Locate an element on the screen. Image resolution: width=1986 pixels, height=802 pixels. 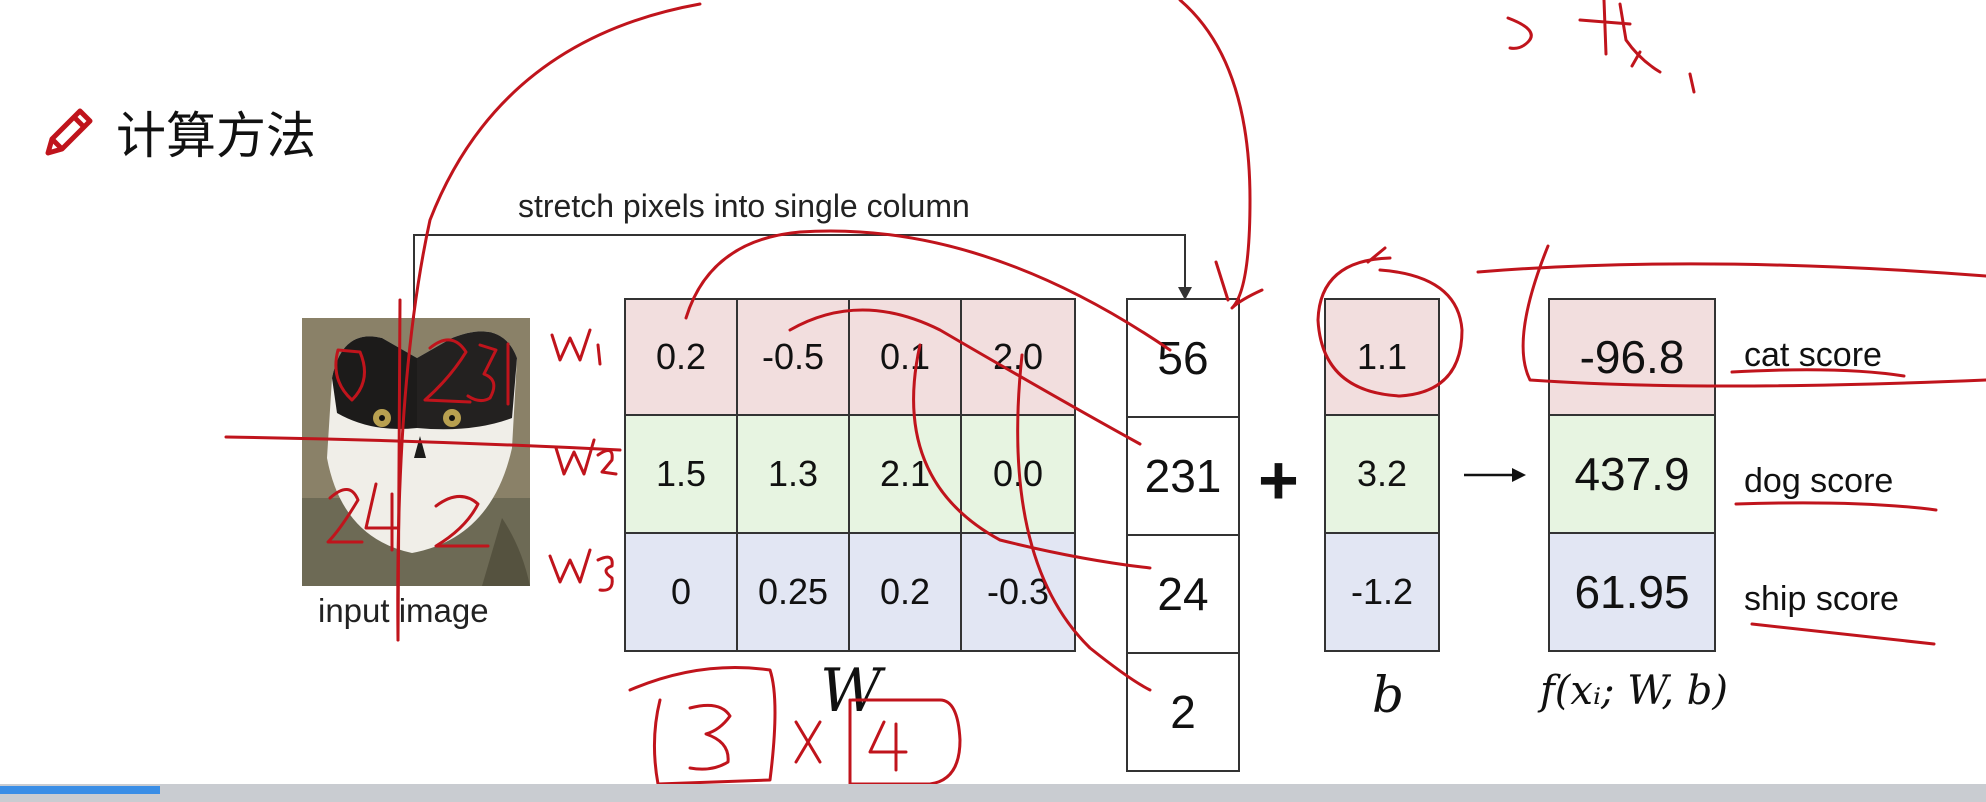
progress-bar is located at coordinates (80, 790).